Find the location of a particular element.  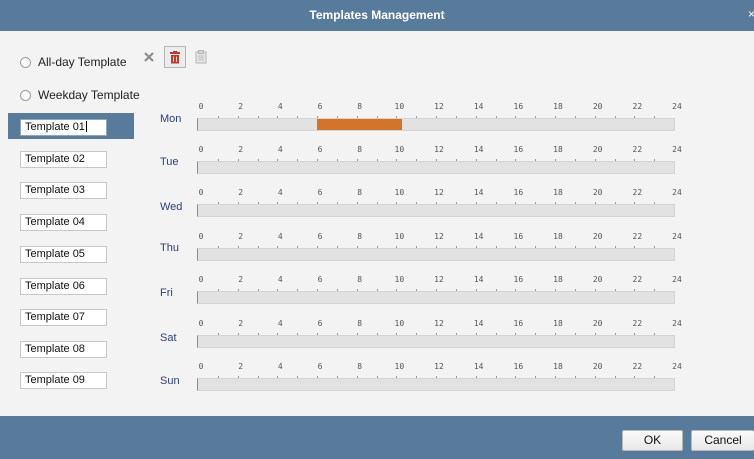

template-item: Template 05 is located at coordinates (63, 254).